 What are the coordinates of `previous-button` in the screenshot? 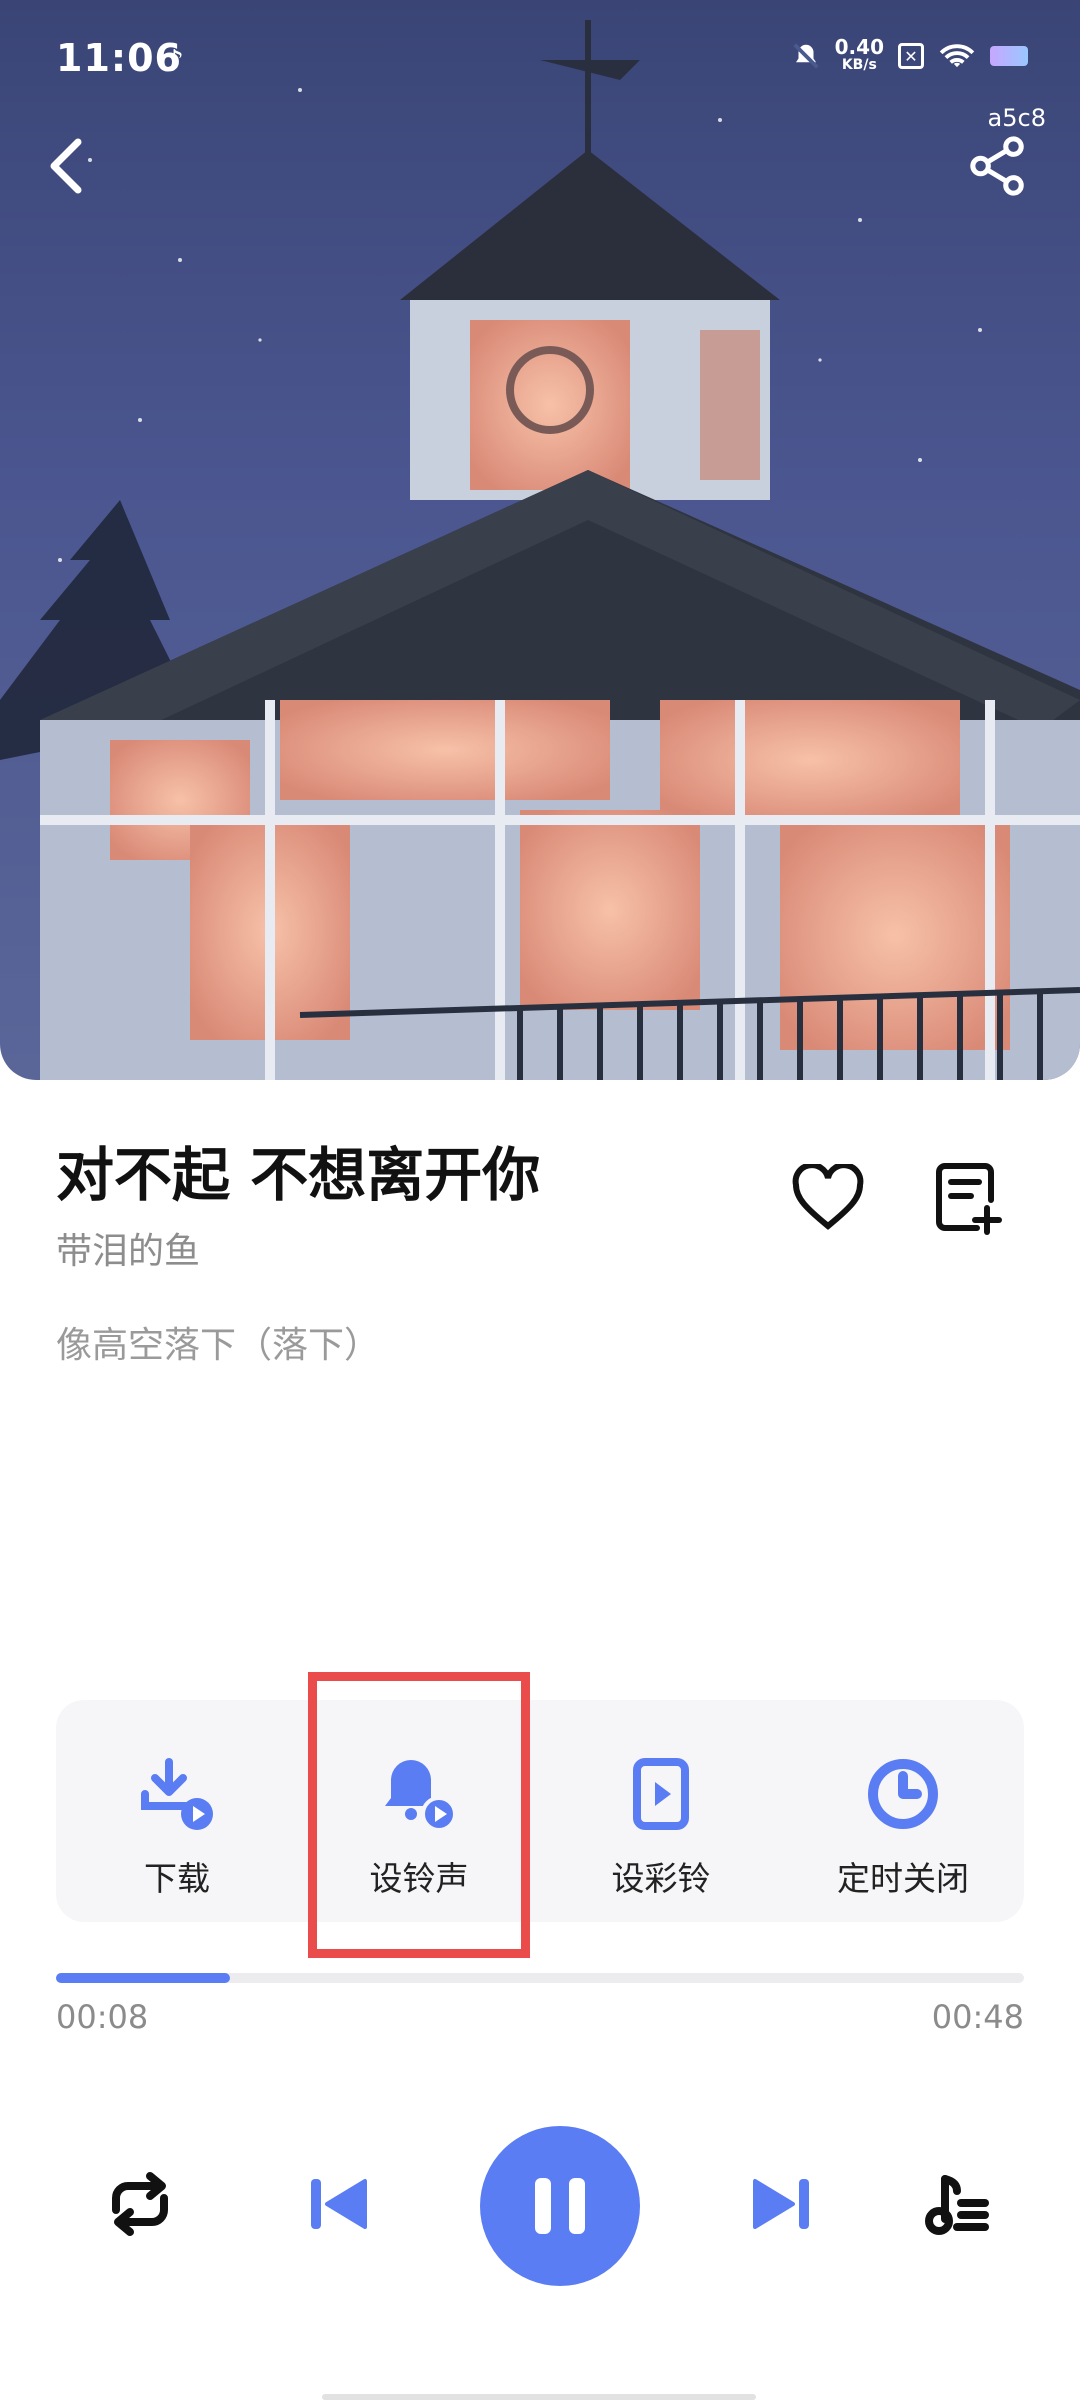 It's located at (338, 2204).